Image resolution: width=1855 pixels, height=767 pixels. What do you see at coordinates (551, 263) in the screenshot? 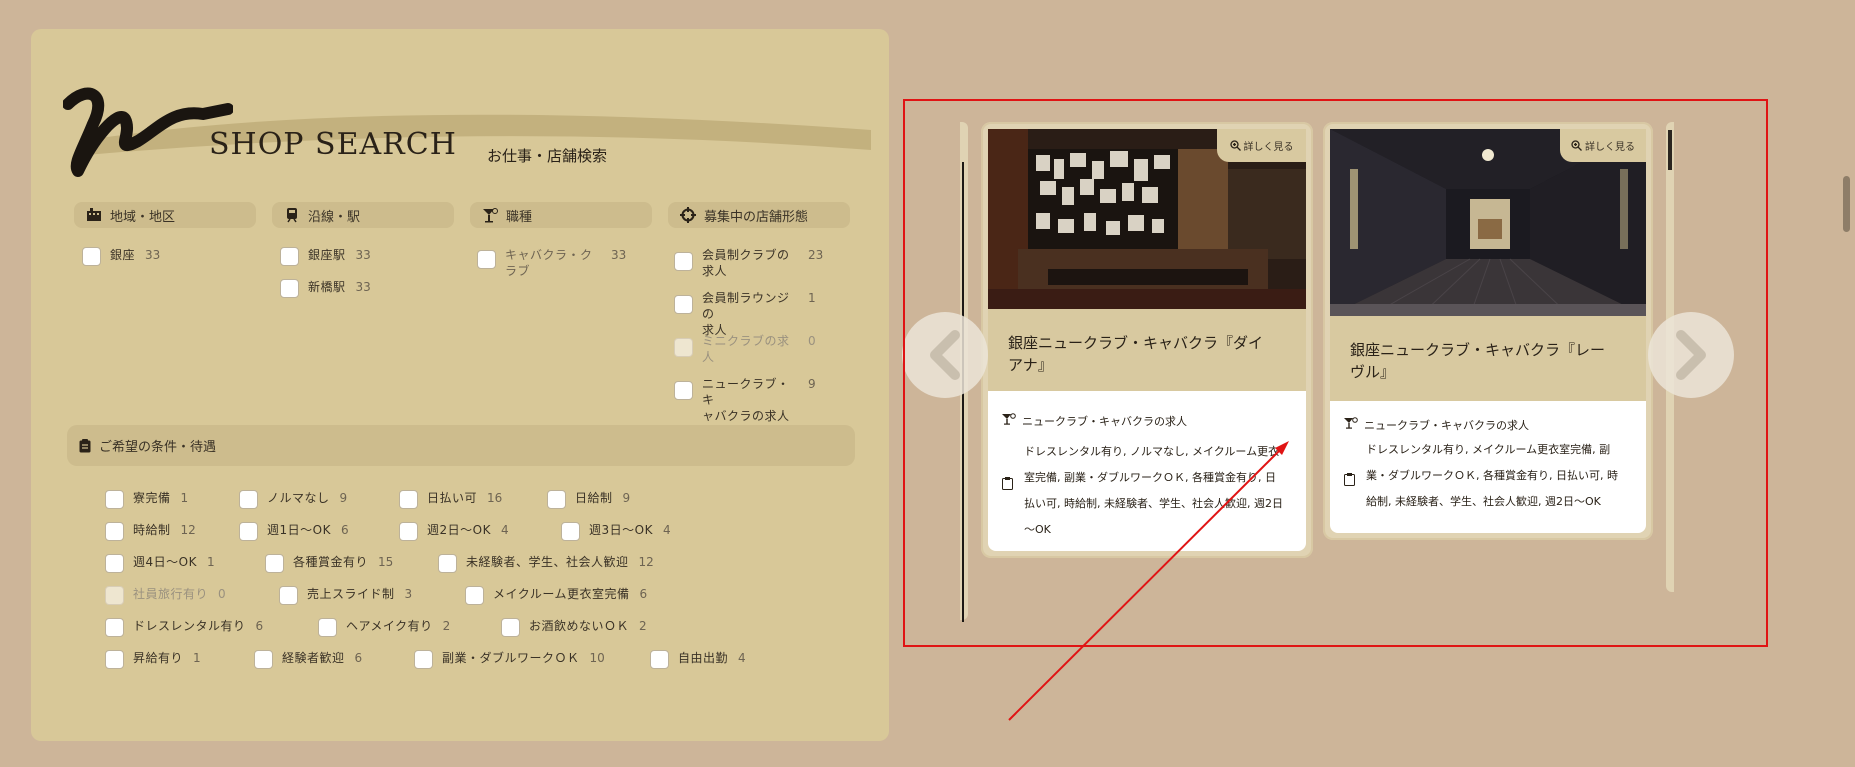
I see `checkbox-job-cabaret: キャバクラ・ク ラブ 33` at bounding box center [551, 263].